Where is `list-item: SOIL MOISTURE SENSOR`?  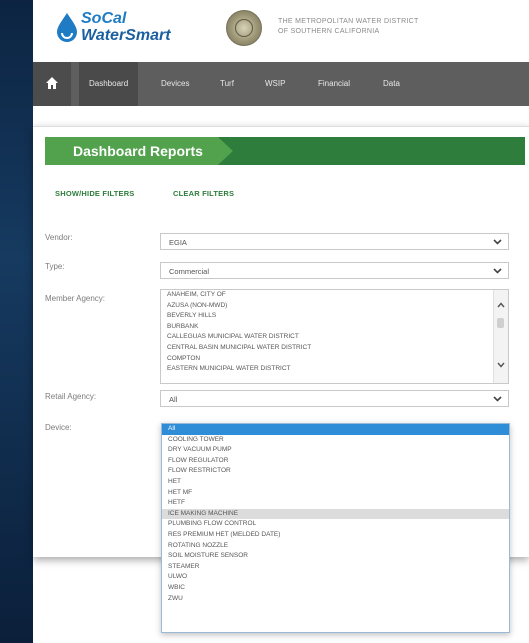
list-item: SOIL MOISTURE SENSOR is located at coordinates (335, 556).